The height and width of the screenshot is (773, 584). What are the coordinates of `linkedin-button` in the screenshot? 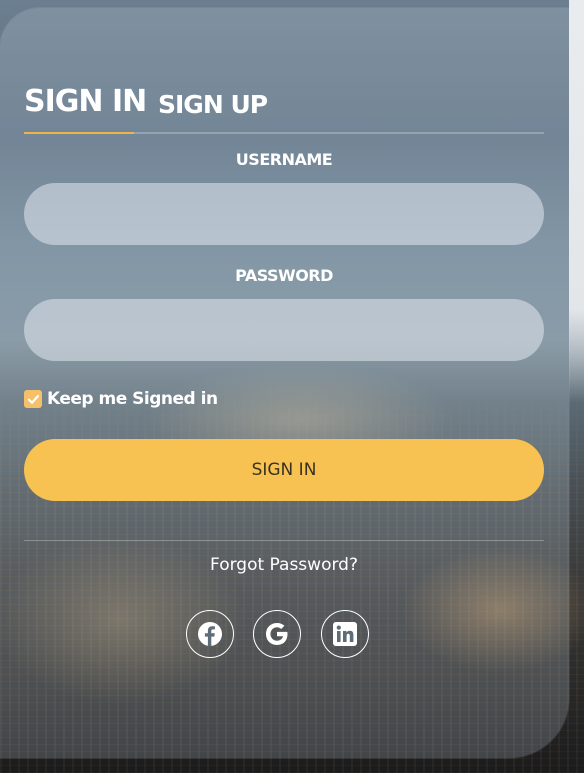 It's located at (345, 634).